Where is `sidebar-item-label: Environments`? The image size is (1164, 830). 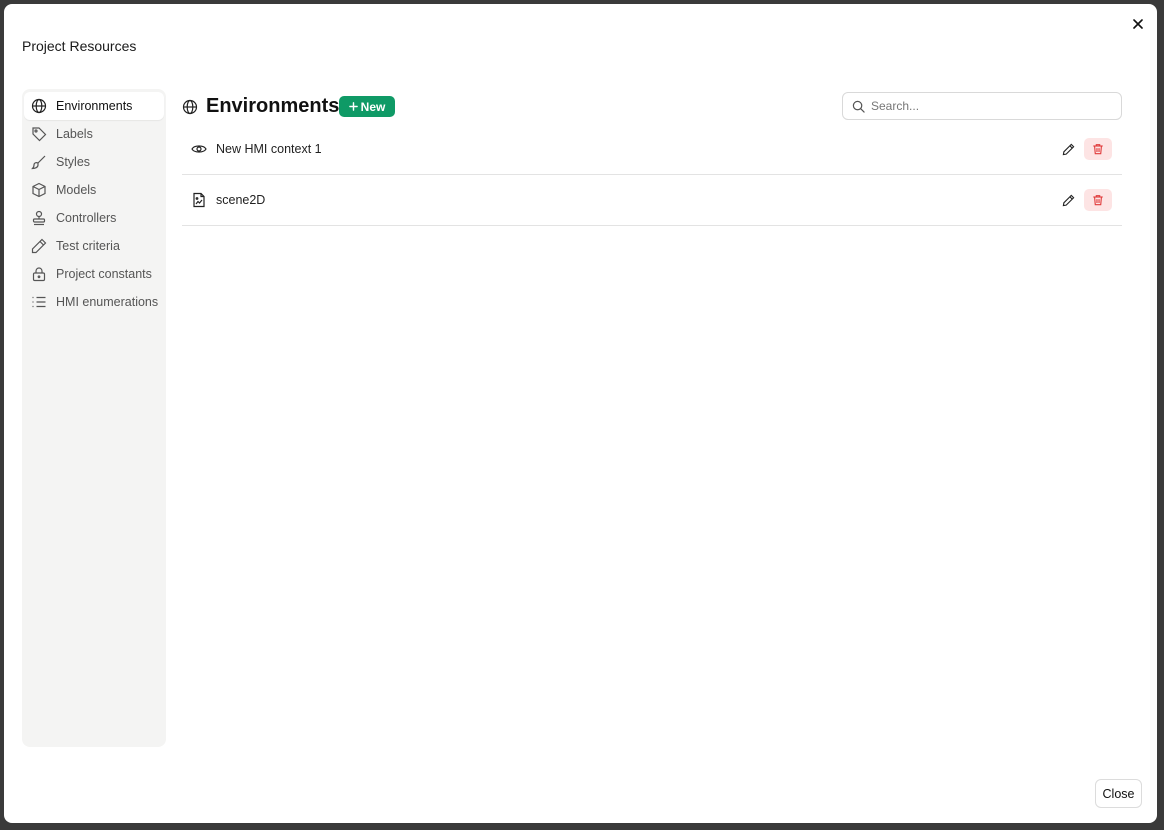
sidebar-item-label: Environments is located at coordinates (94, 106).